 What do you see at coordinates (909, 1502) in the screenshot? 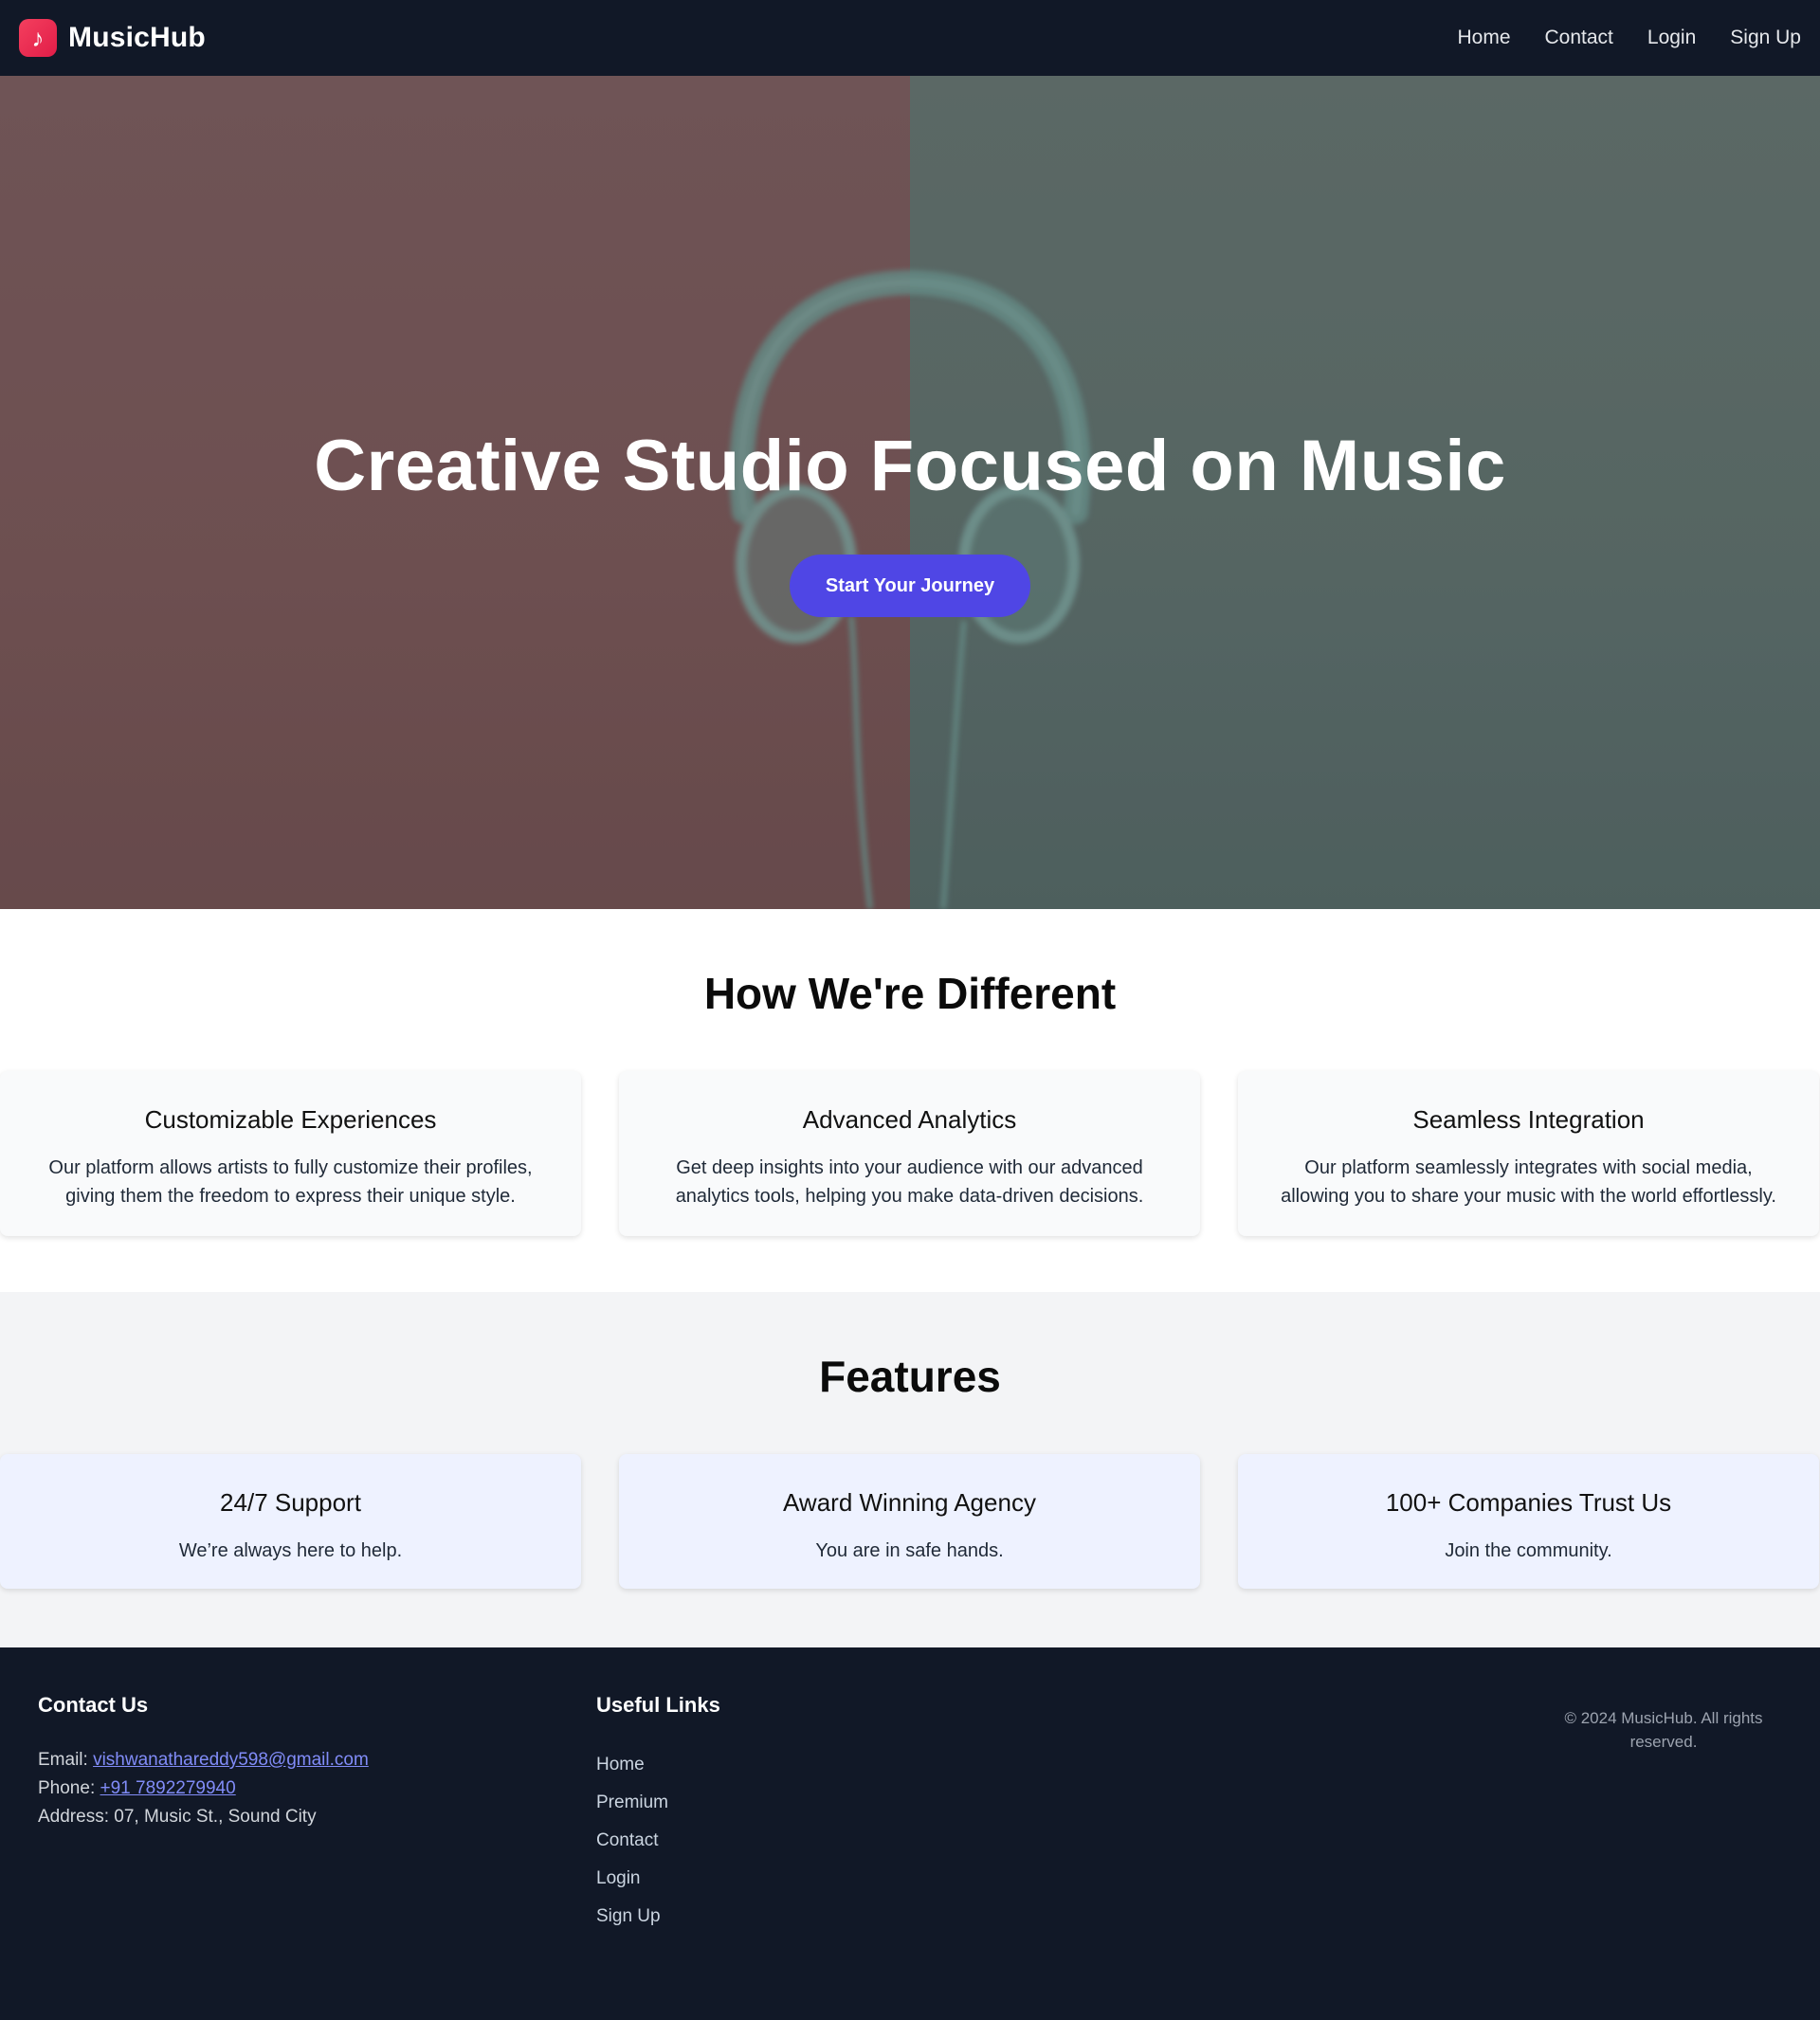
I see `card-title: Award Winning Agency` at bounding box center [909, 1502].